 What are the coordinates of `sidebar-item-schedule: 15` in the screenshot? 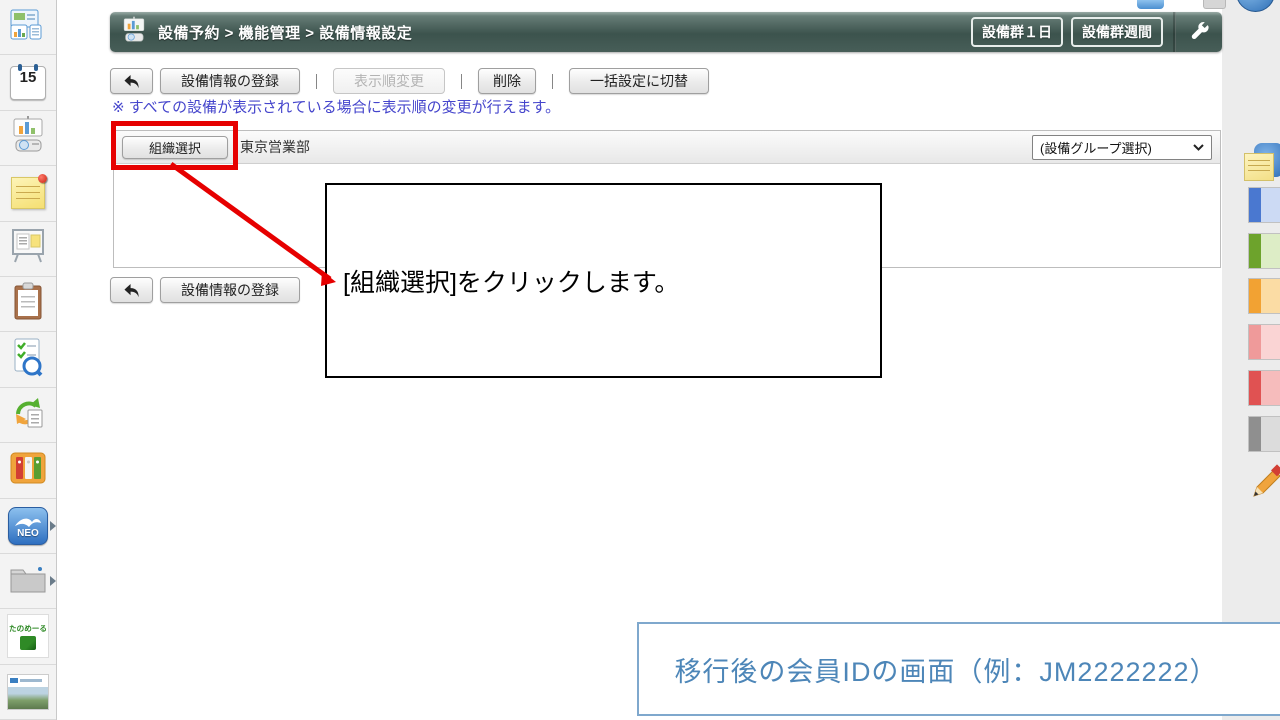 It's located at (28, 83).